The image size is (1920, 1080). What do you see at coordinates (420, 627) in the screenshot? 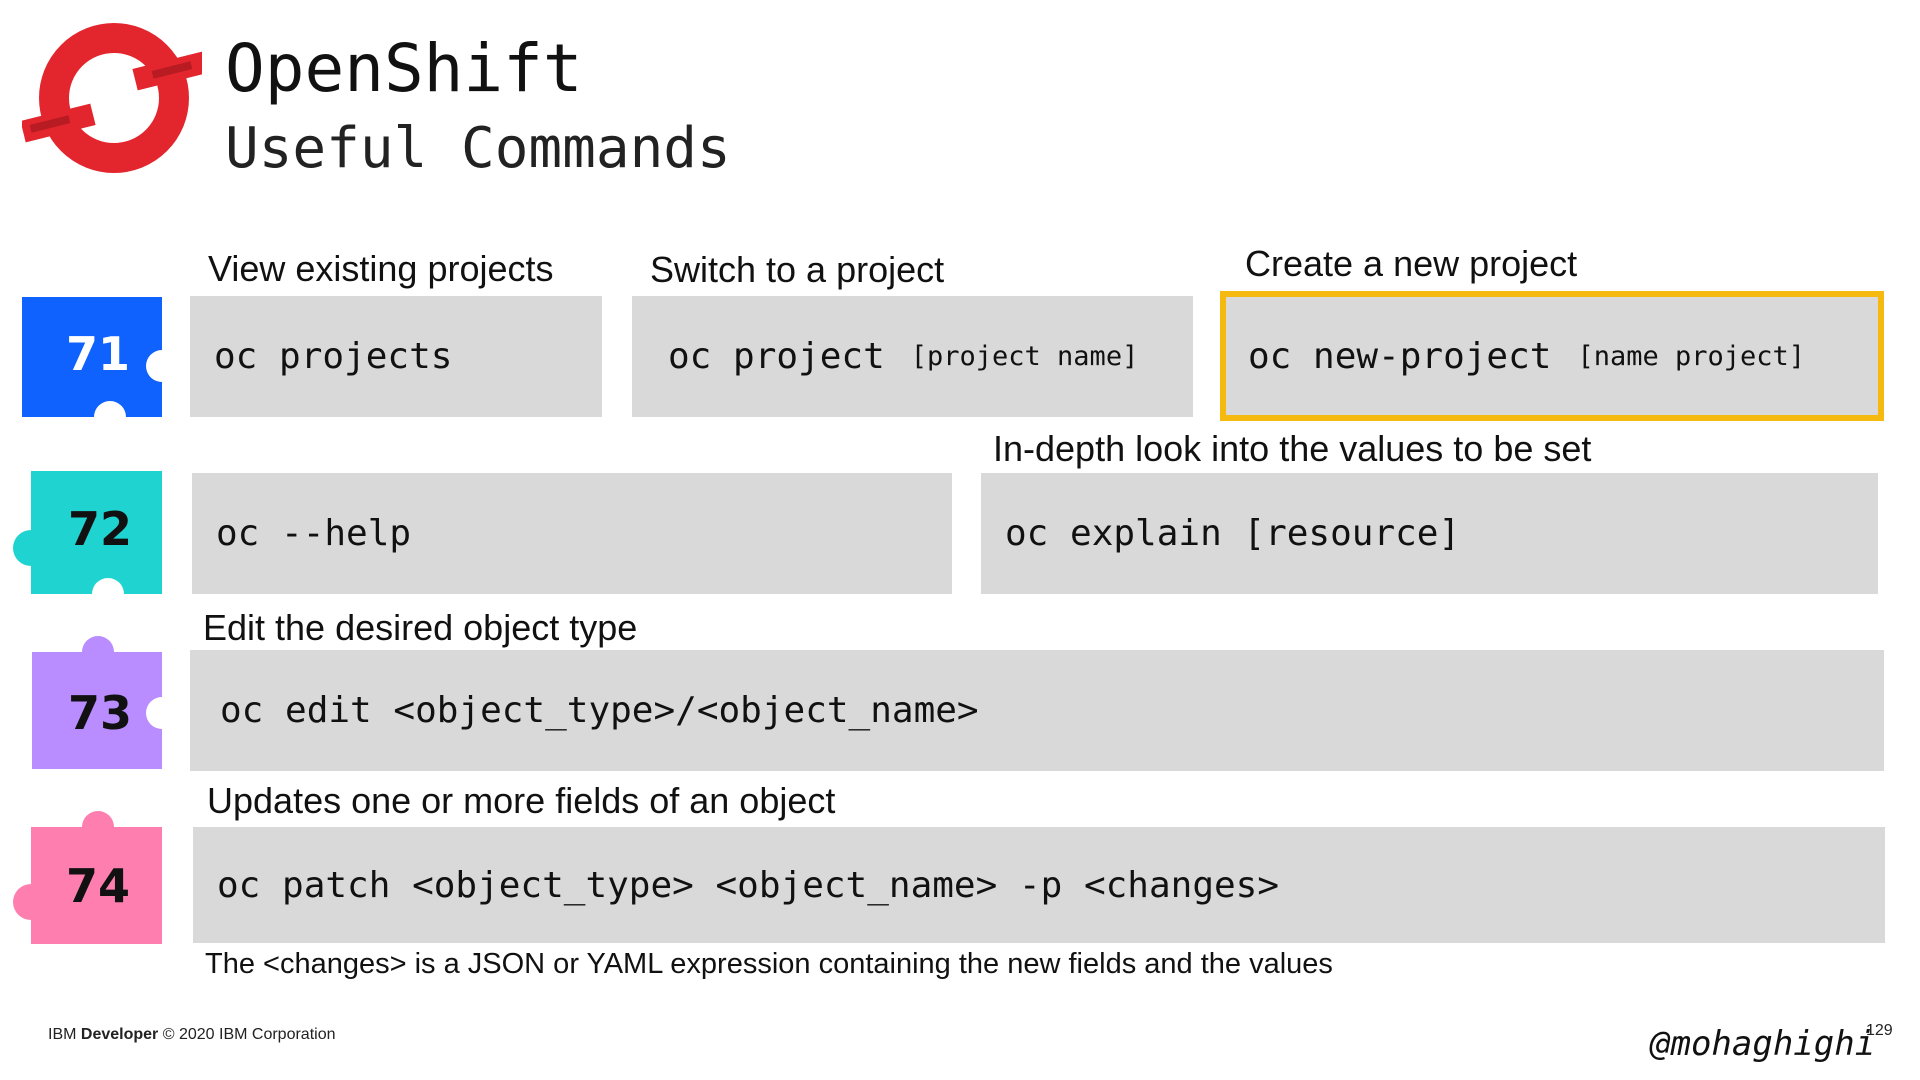
I see `label-edit-object: Edit the desired object type` at bounding box center [420, 627].